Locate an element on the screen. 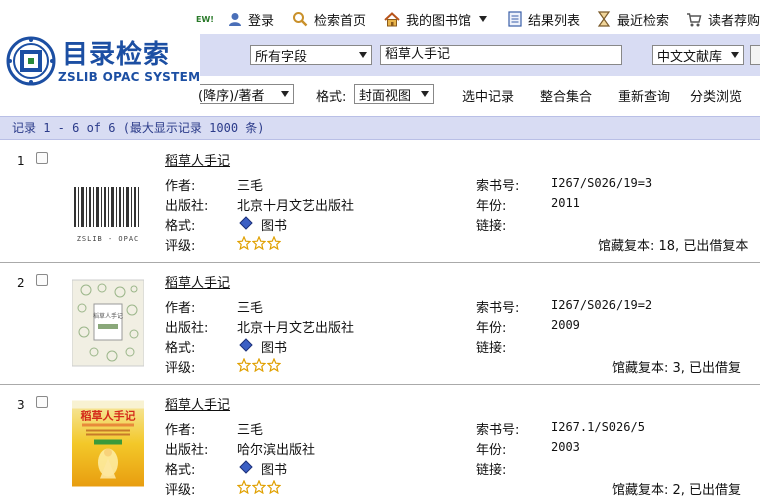 This screenshot has width=760, height=500. ew-badge: EW! is located at coordinates (205, 19).